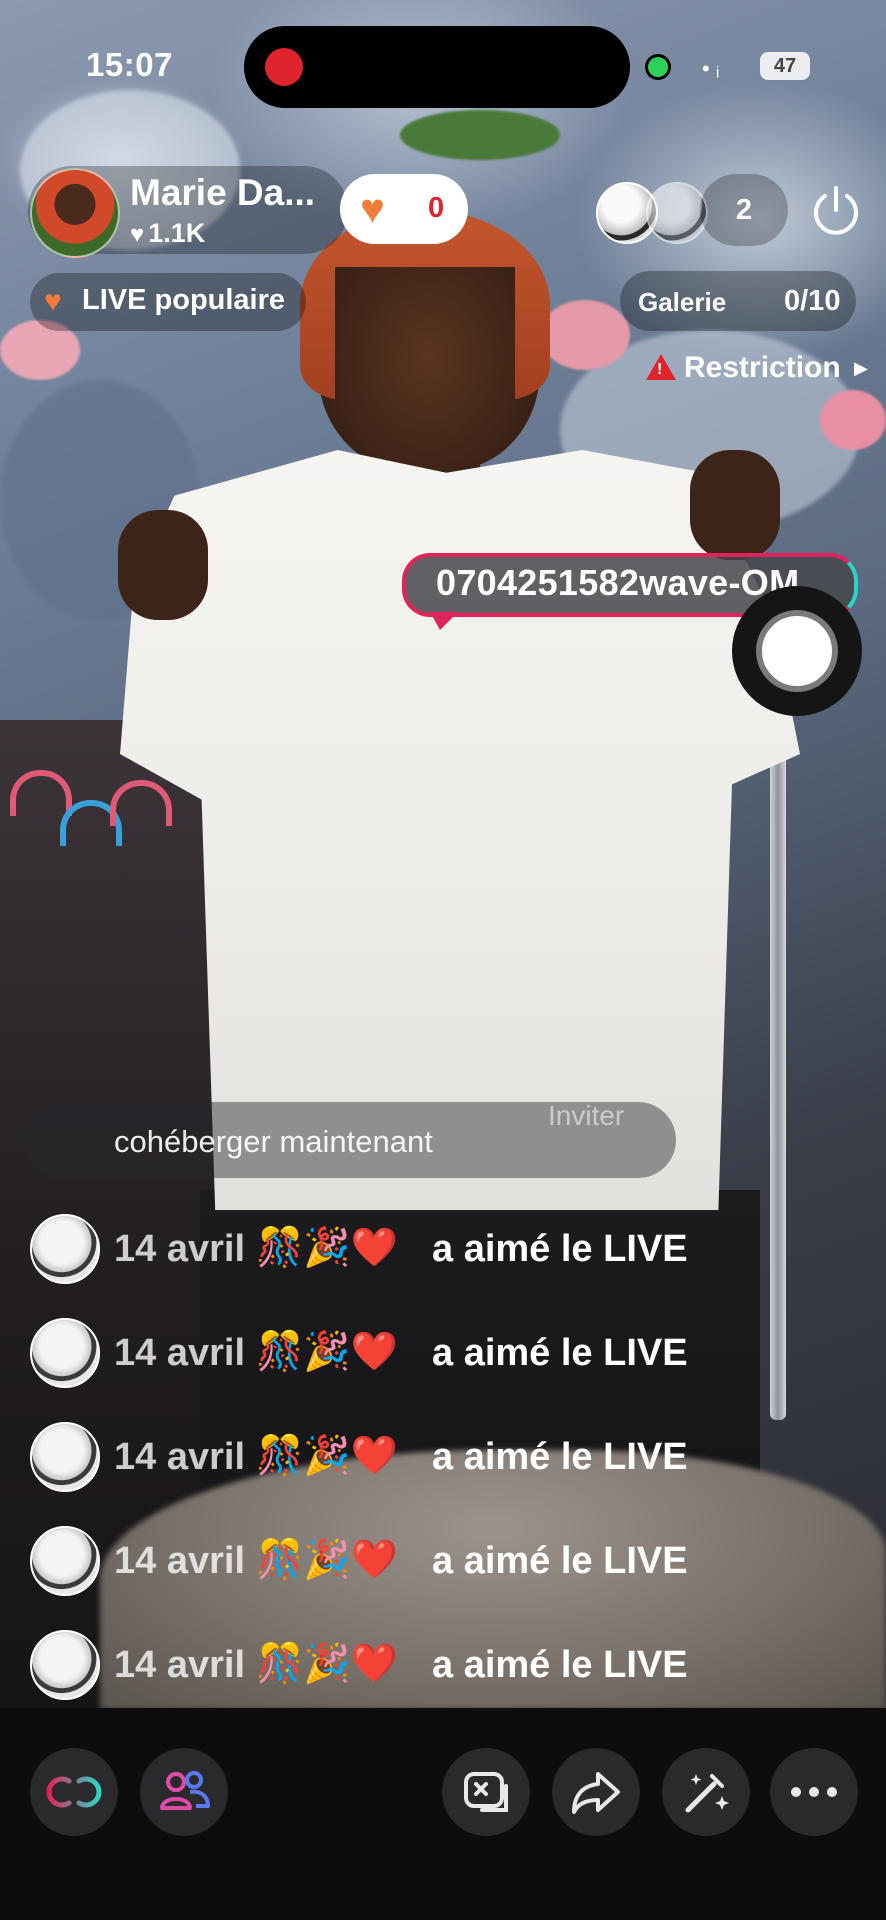 Image resolution: width=886 pixels, height=1920 pixels. What do you see at coordinates (735, 505) in the screenshot?
I see `person-hand-right` at bounding box center [735, 505].